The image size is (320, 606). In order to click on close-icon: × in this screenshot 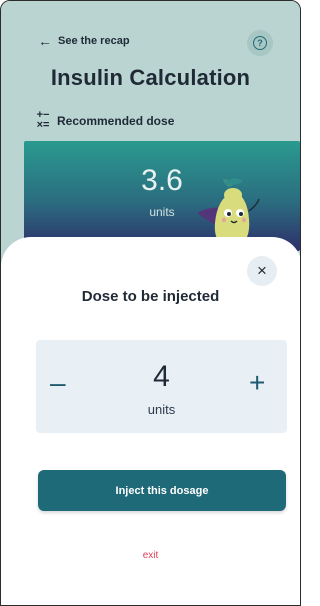, I will do `click(262, 270)`.